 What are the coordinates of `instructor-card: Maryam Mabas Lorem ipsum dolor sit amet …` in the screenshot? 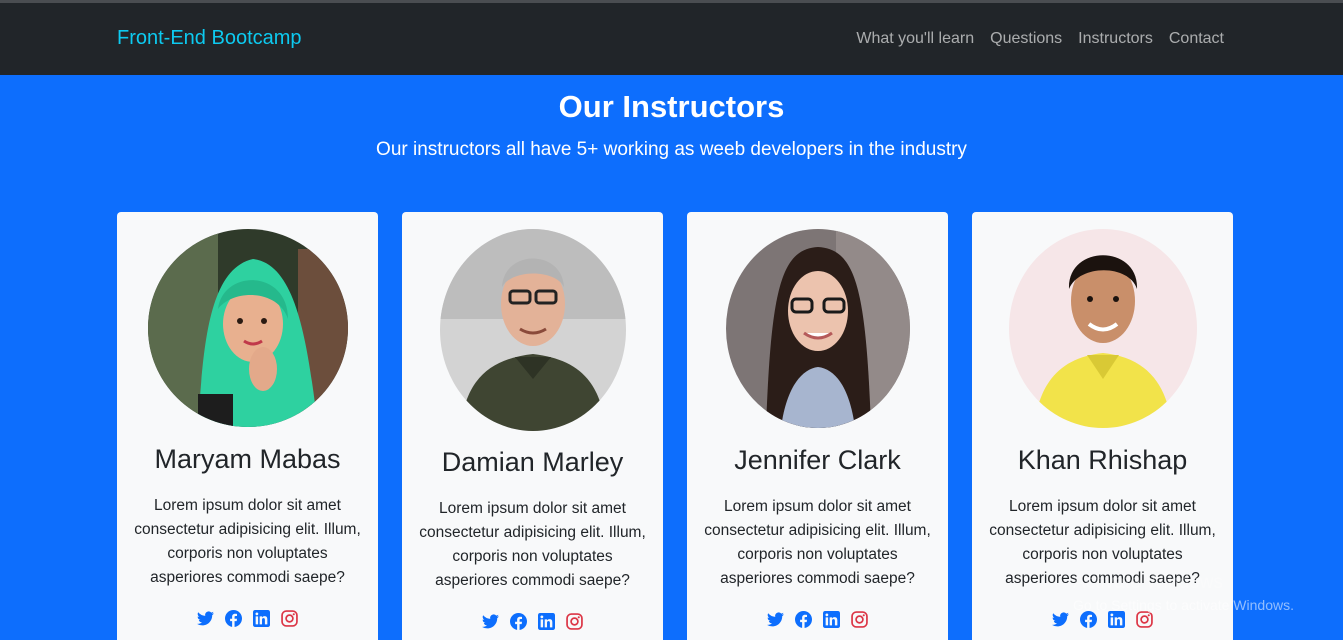 It's located at (247, 426).